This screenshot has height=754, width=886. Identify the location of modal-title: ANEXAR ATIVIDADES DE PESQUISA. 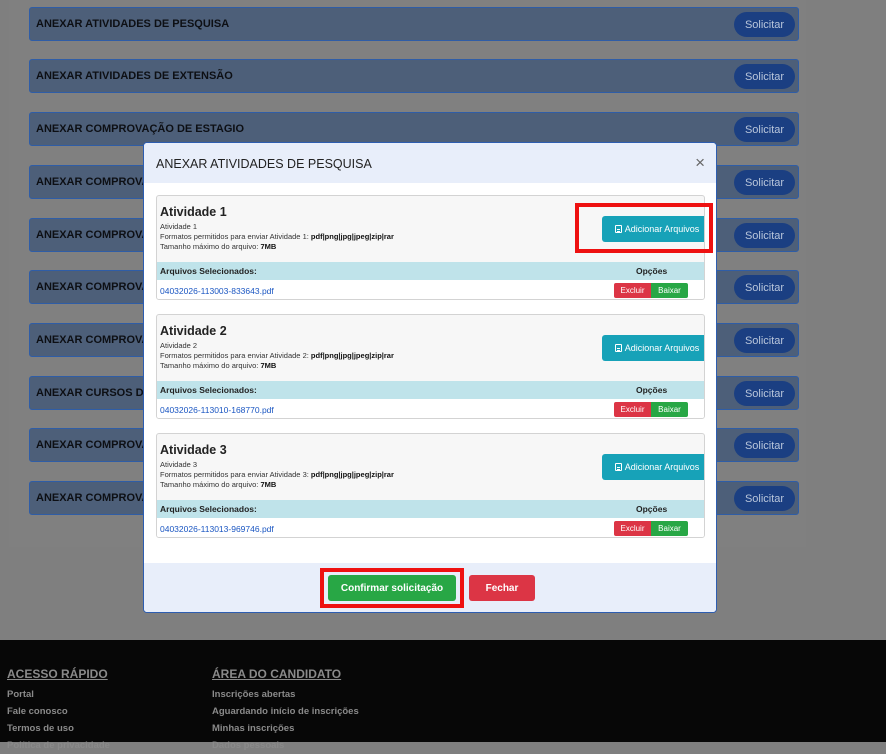
(264, 164).